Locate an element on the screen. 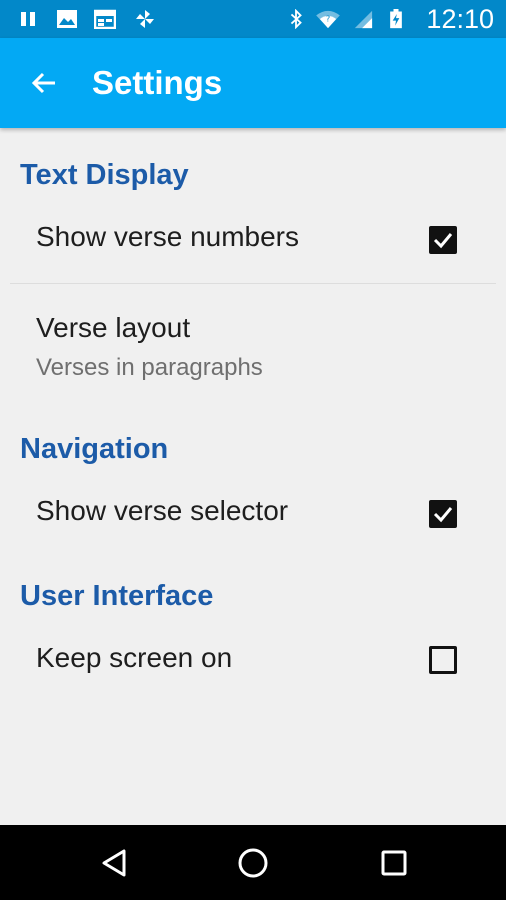 The width and height of the screenshot is (506, 900). pref-label: Show verse selector is located at coordinates (162, 510).